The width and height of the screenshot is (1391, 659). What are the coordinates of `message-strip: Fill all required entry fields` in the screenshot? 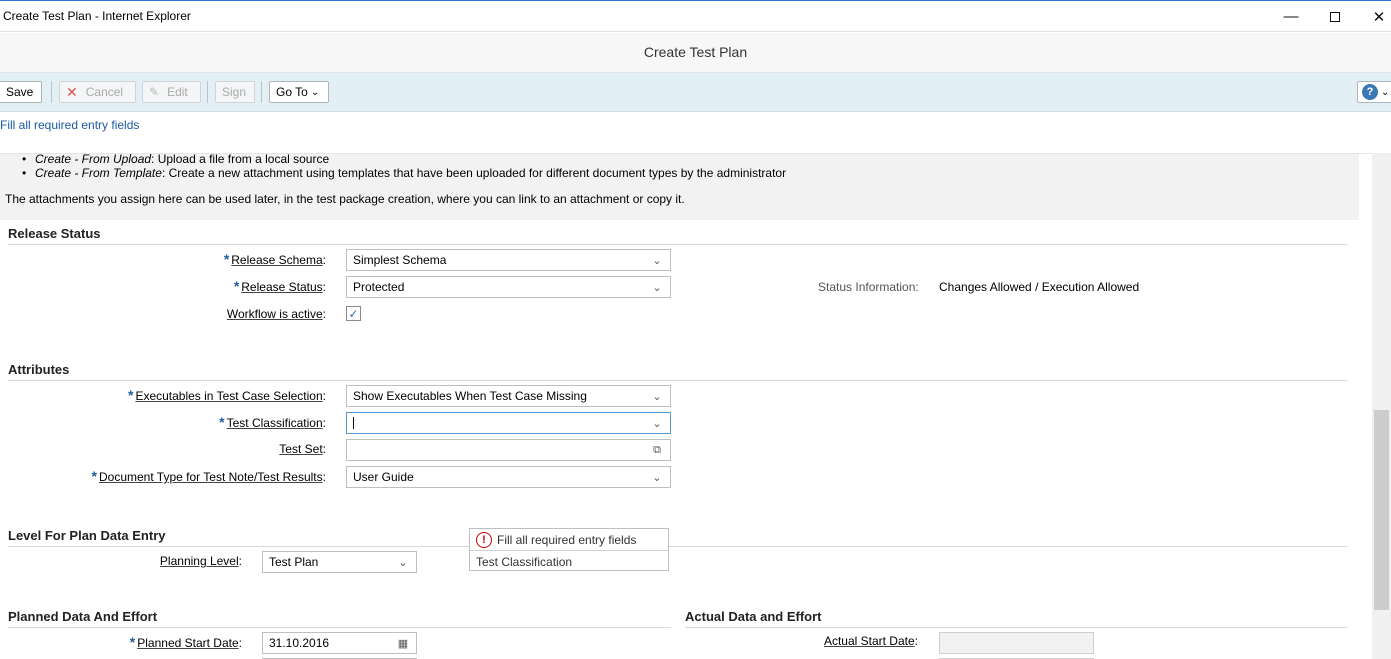 It's located at (69, 125).